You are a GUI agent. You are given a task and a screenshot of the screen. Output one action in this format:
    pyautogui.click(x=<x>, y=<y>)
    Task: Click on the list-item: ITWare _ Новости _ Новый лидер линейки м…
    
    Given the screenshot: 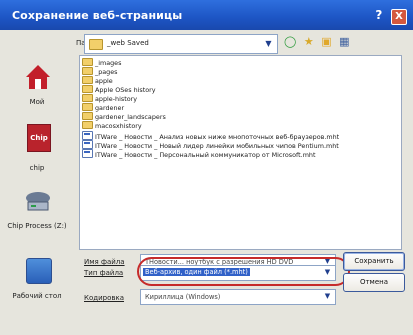 What is the action you would take?
    pyautogui.click(x=210, y=145)
    